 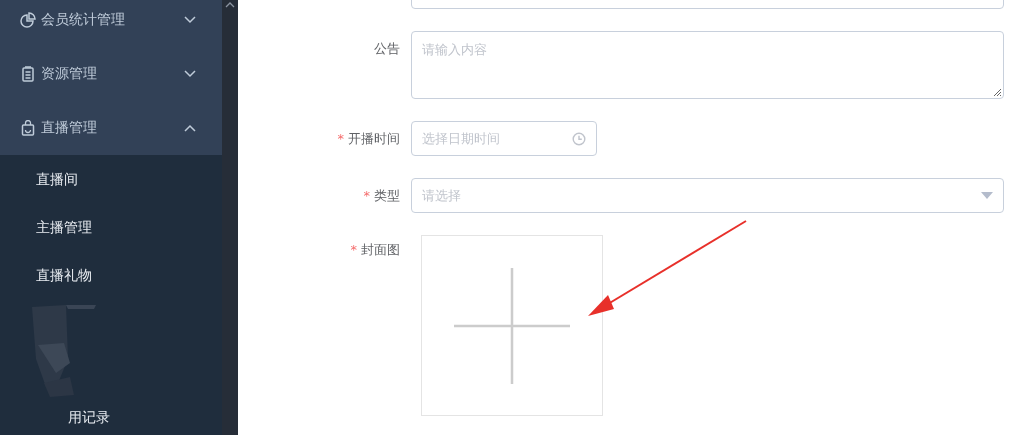 What do you see at coordinates (997, 92) in the screenshot?
I see `resize-grip-icon` at bounding box center [997, 92].